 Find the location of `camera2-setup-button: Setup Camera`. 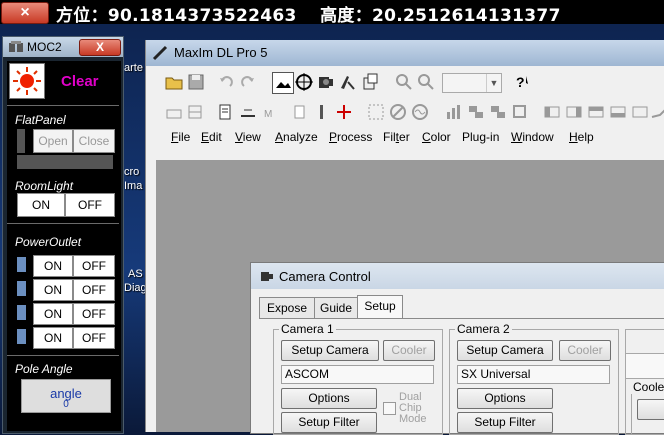

camera2-setup-button: Setup Camera is located at coordinates (505, 350).